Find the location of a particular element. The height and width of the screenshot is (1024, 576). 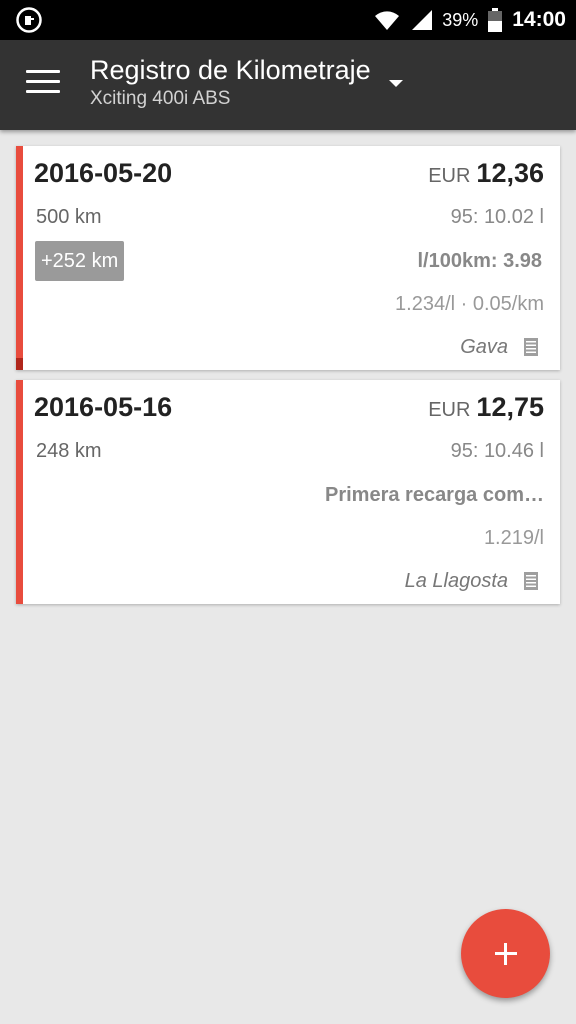

unit-price: 1.234/l · 0.05/km is located at coordinates (469, 304).